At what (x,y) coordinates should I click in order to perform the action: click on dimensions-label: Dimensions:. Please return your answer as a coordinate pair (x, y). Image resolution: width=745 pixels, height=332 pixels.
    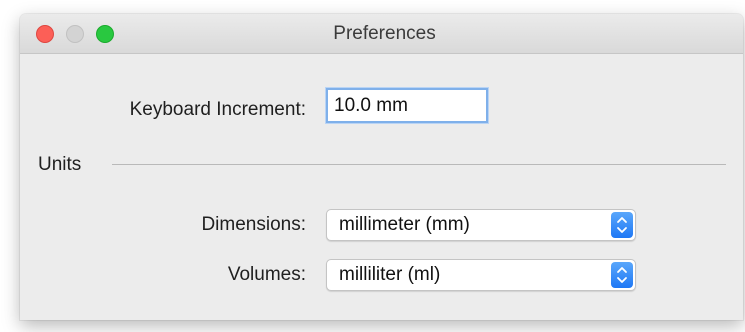
    Looking at the image, I should click on (253, 224).